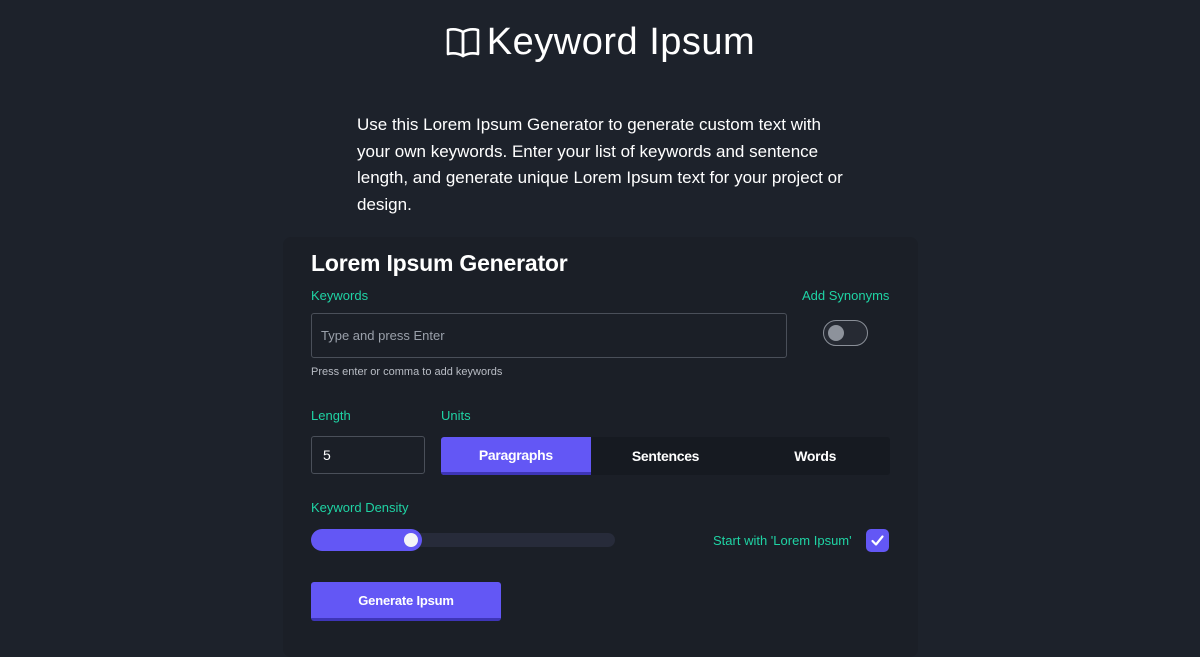 This screenshot has width=1200, height=657. I want to click on checkmark-icon, so click(877, 540).